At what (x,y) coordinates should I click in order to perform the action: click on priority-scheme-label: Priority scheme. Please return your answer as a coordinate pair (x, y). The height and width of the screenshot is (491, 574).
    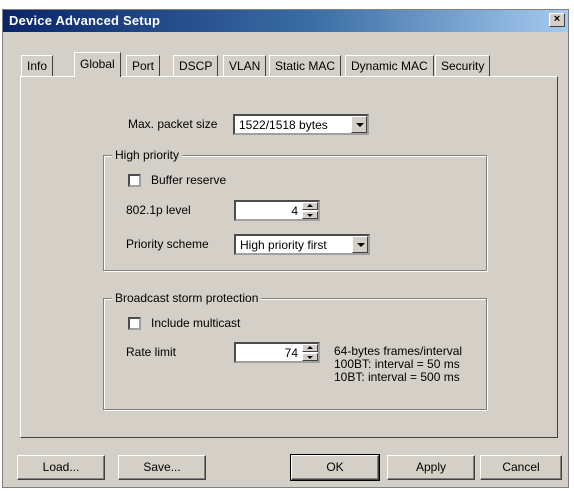
    Looking at the image, I should click on (167, 244).